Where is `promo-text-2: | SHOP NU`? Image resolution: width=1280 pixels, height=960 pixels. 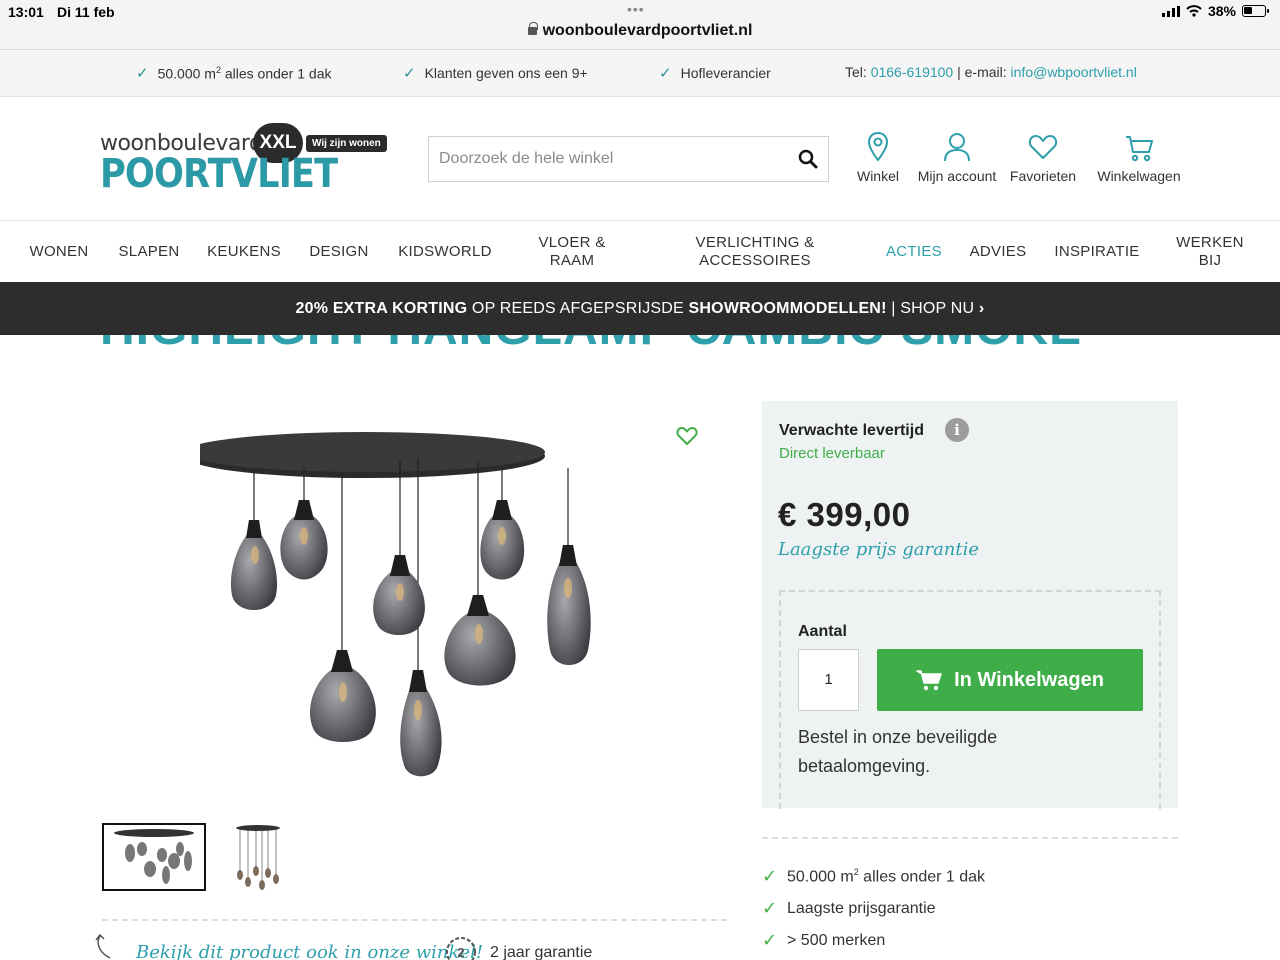 promo-text-2: | SHOP NU is located at coordinates (932, 308).